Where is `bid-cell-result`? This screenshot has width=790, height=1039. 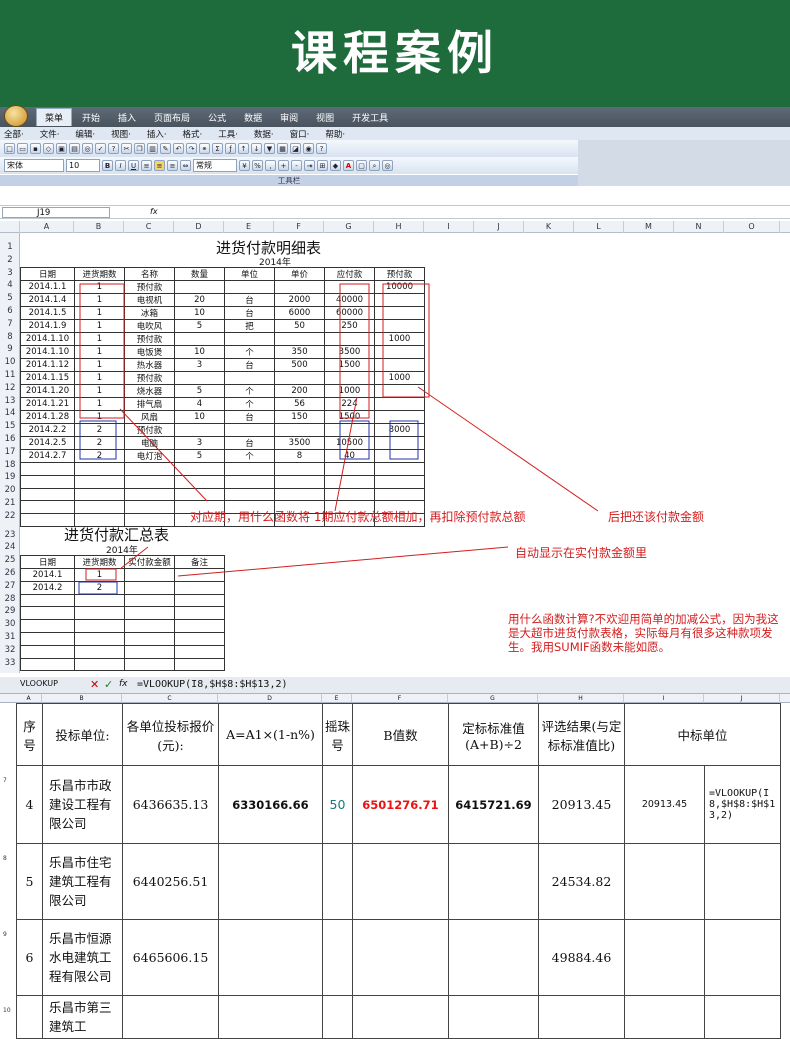
bid-cell-result is located at coordinates (581, 1017).